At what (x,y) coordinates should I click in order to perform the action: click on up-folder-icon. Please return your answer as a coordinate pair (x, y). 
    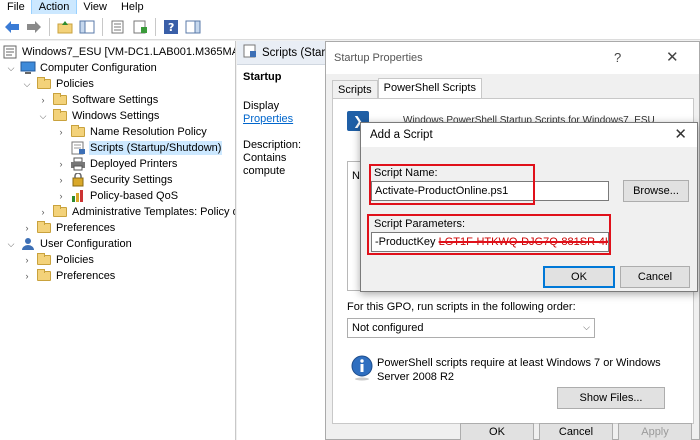
    Looking at the image, I should click on (65, 27).